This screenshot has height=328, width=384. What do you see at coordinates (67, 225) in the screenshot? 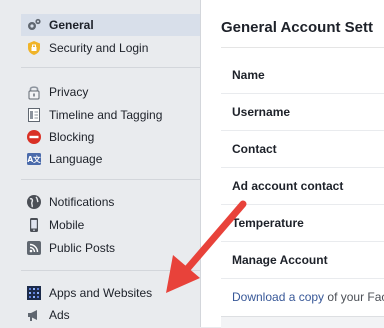
I see `sidebar-item-label: Mobile` at bounding box center [67, 225].